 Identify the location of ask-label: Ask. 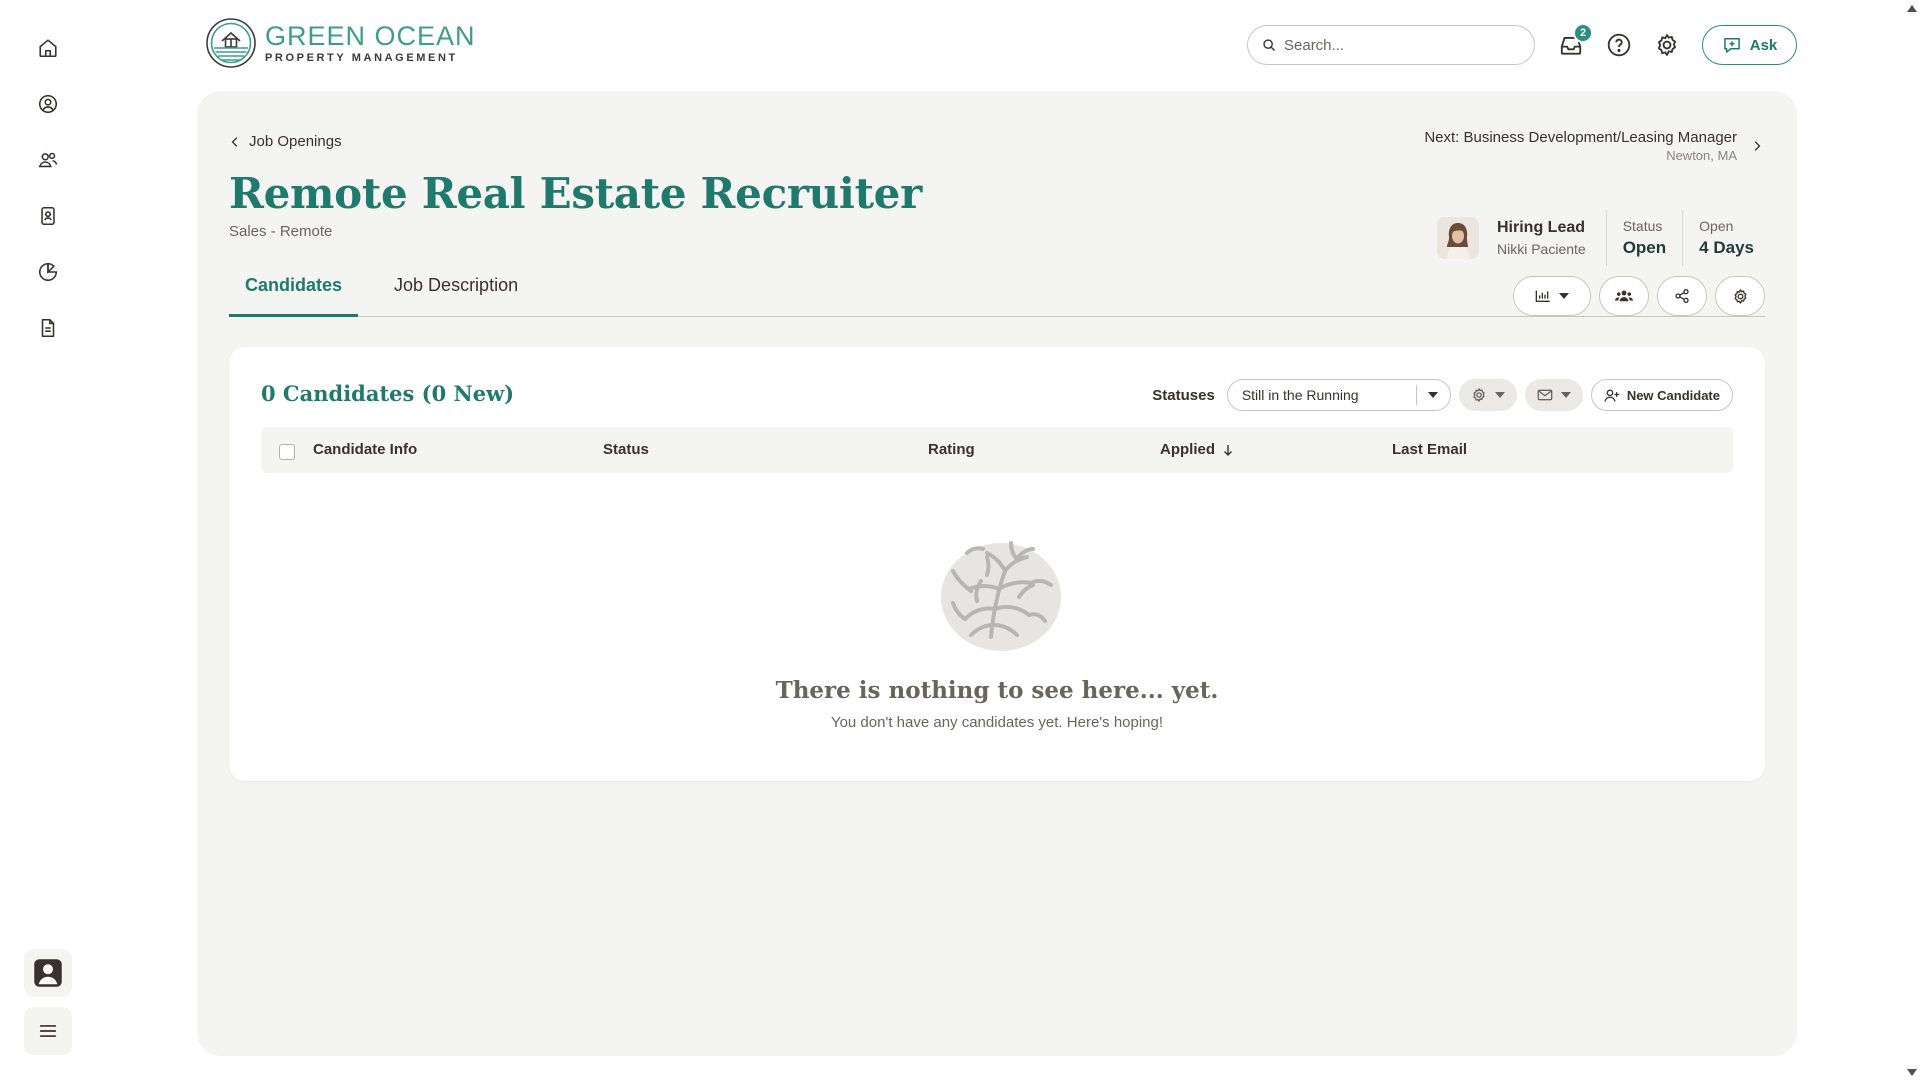
(1763, 45).